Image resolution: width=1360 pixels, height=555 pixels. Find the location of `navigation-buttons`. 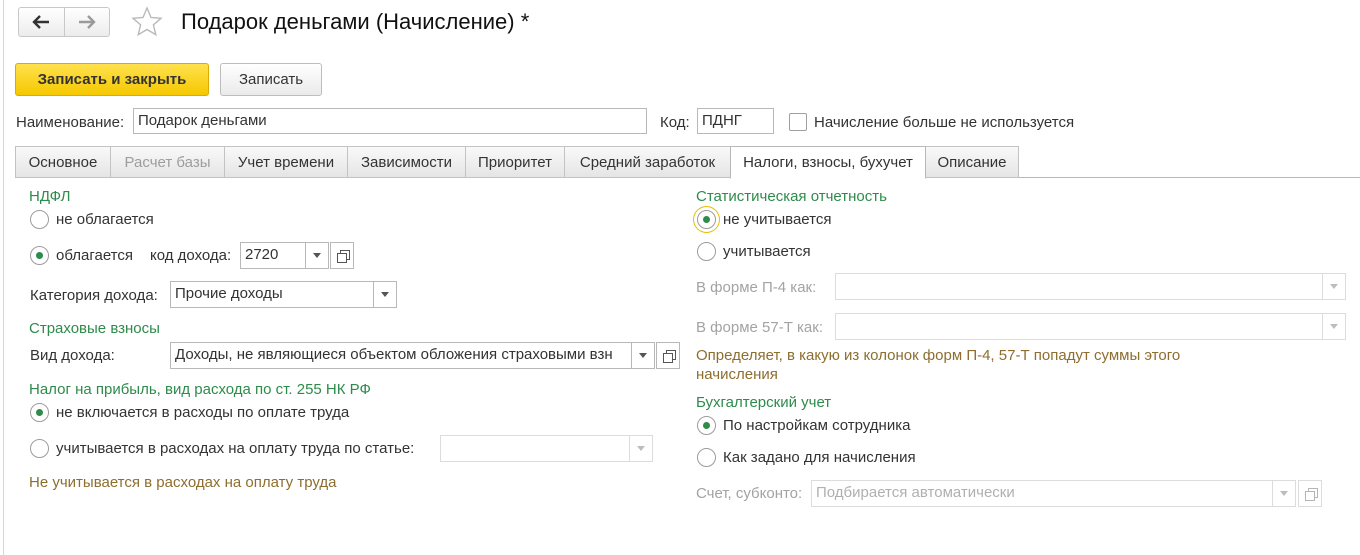

navigation-buttons is located at coordinates (64, 22).